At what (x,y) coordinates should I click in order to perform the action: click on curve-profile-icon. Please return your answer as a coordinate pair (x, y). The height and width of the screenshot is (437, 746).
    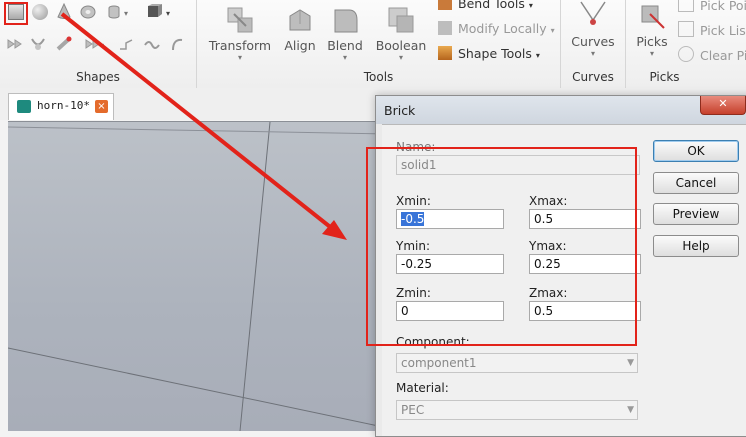
    Looking at the image, I should click on (126, 44).